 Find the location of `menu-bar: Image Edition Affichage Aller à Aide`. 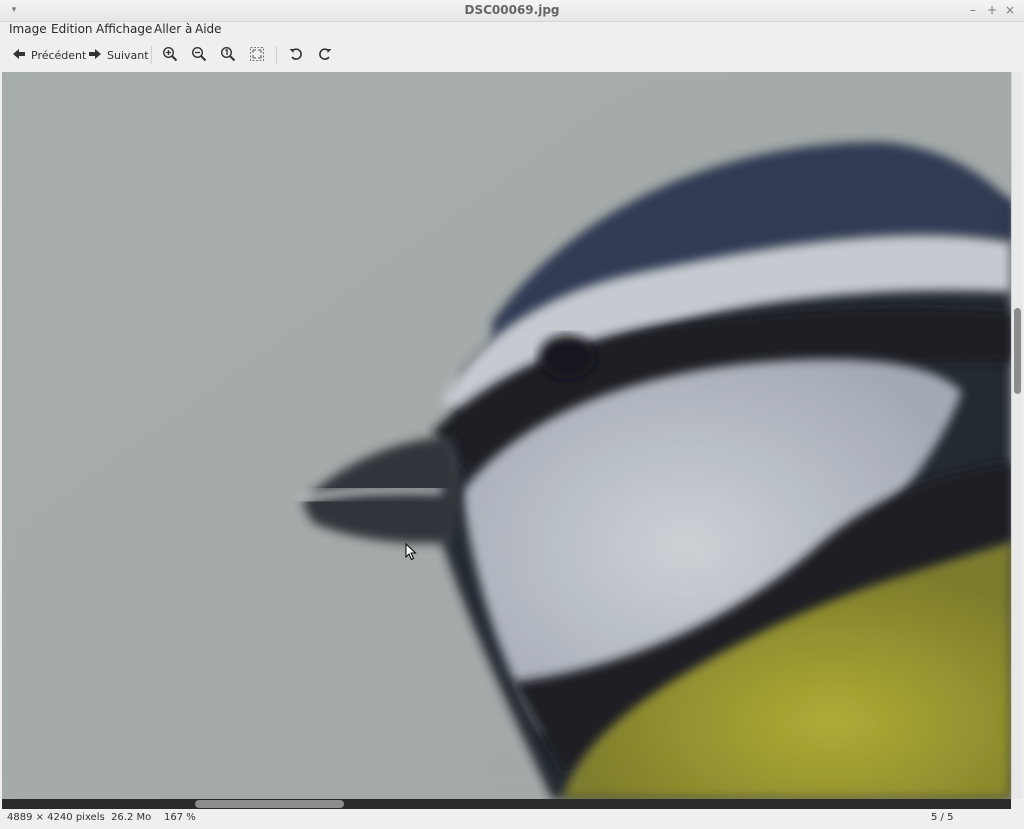

menu-bar: Image Edition Affichage Aller à Aide is located at coordinates (512, 29).